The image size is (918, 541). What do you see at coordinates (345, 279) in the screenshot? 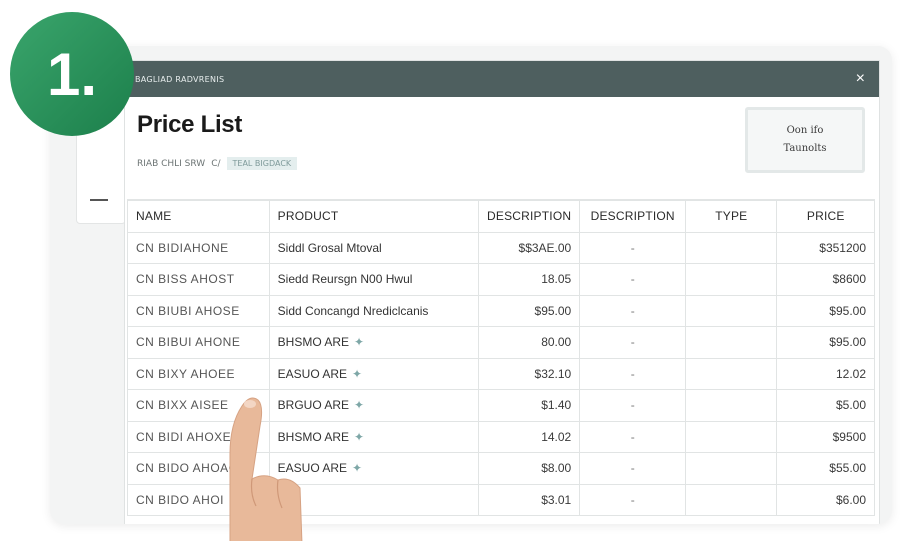
I see `cell-product-text: Siedd Reursgn N00 Hwul` at bounding box center [345, 279].